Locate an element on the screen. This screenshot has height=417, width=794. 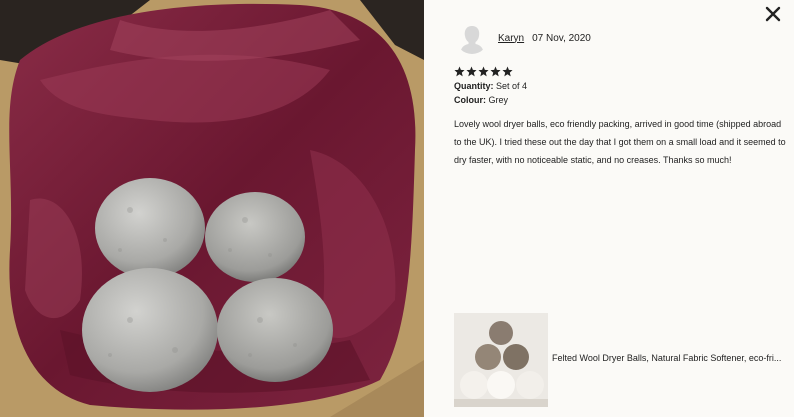
colour-row: Colour: Grey is located at coordinates (481, 100).